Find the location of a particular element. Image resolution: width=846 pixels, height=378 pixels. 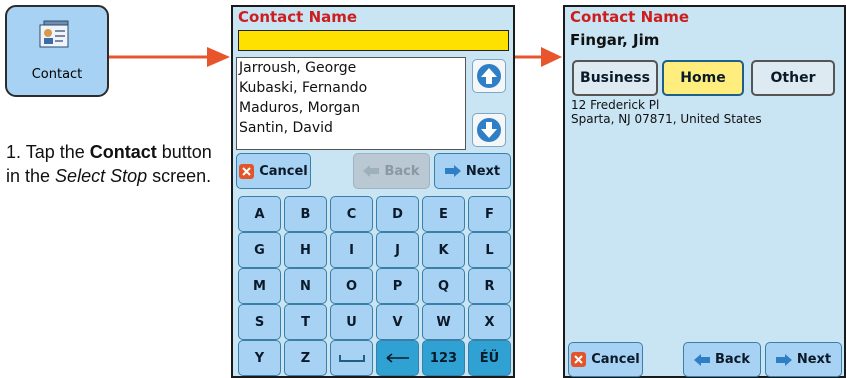

contact-search-input is located at coordinates (373, 40).